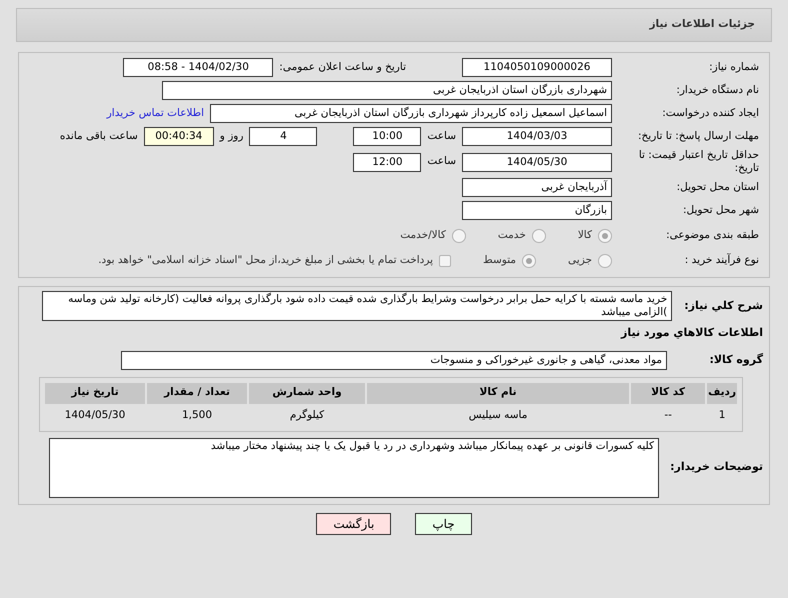 Image resolution: width=788 pixels, height=598 pixels. What do you see at coordinates (717, 90) in the screenshot?
I see `field-label: نام دستگاه خریدار:` at bounding box center [717, 90].